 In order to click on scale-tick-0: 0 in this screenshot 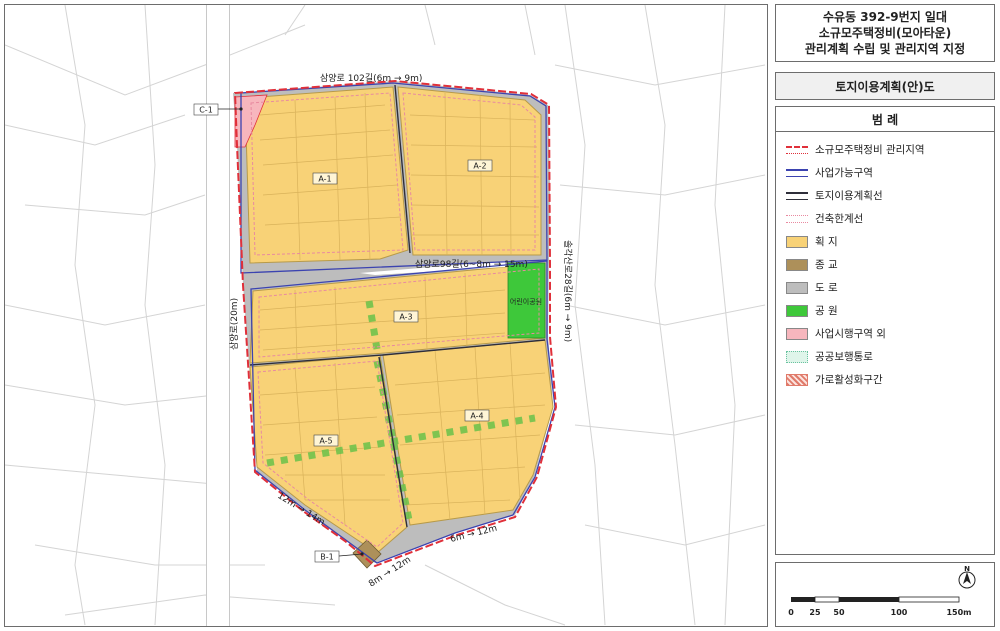, I will do `click(791, 612)`.